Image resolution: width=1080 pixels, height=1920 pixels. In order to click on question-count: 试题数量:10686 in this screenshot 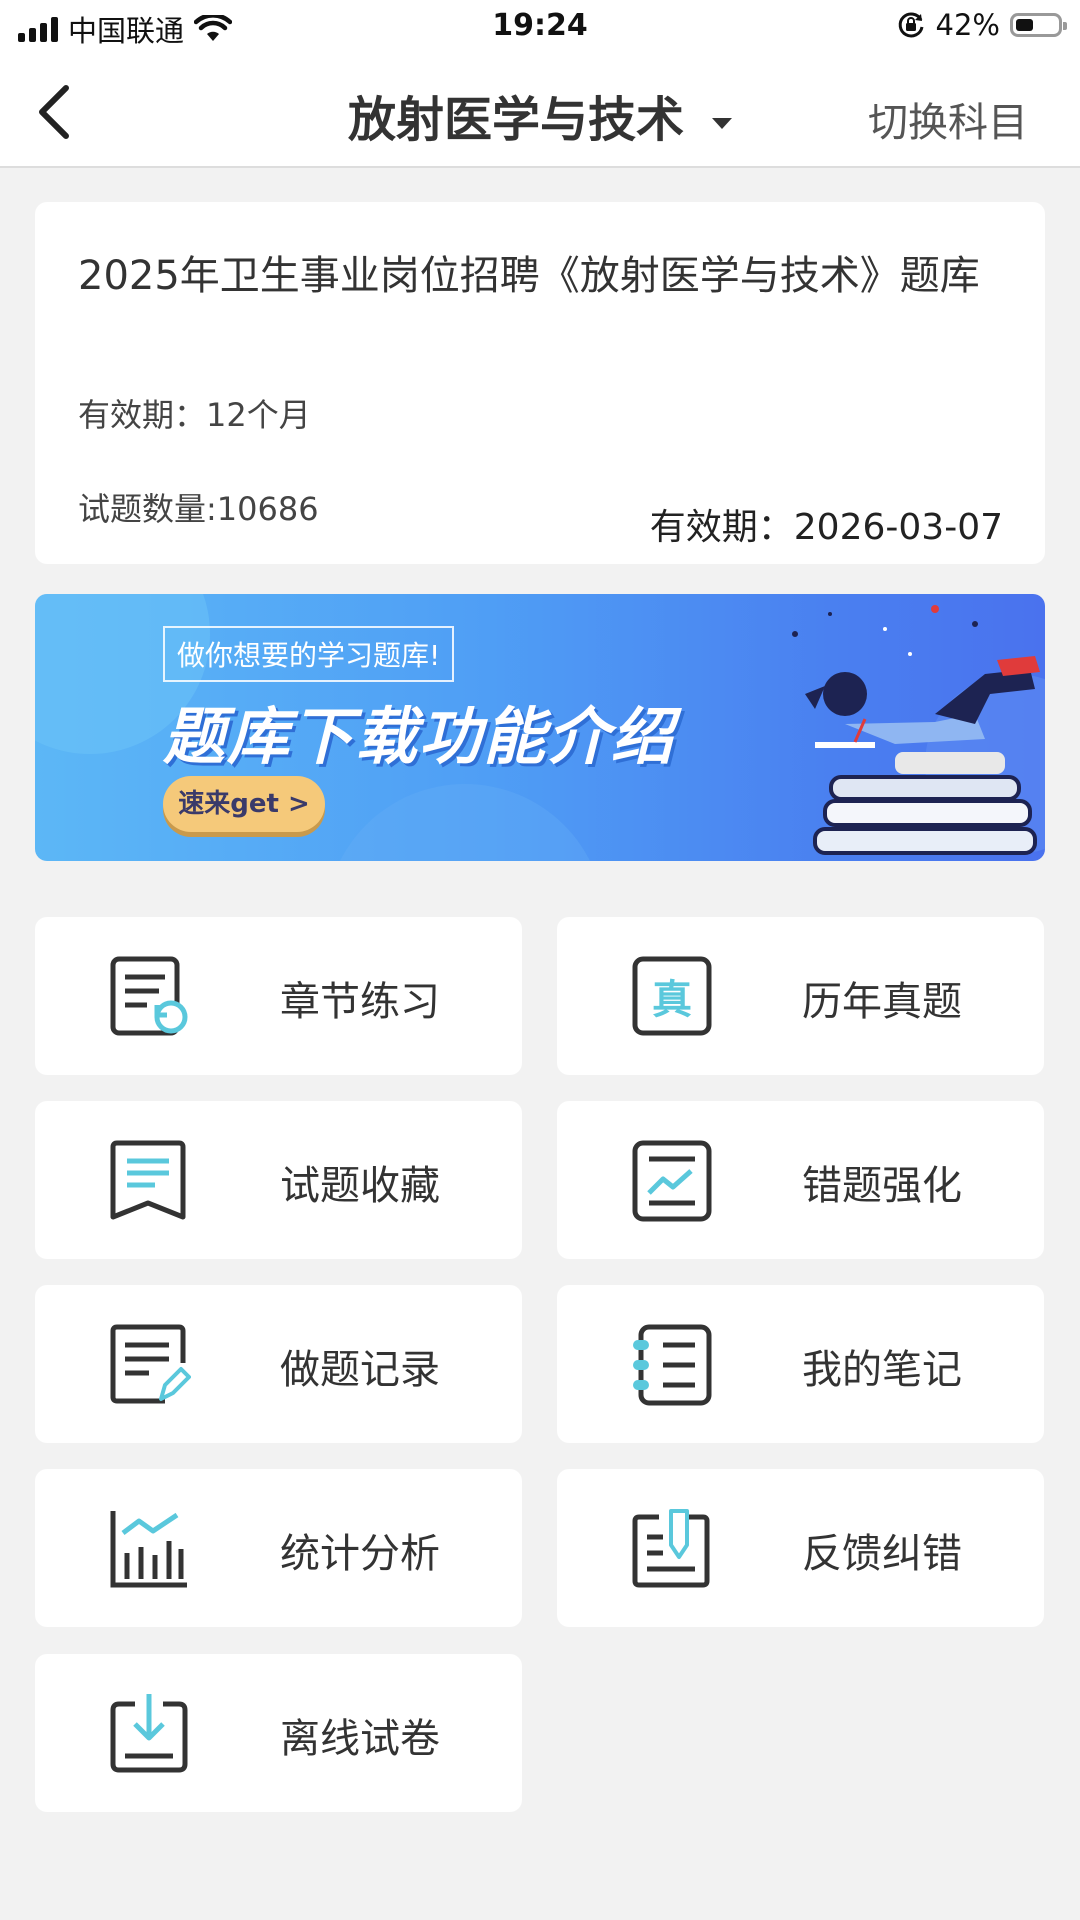, I will do `click(198, 509)`.